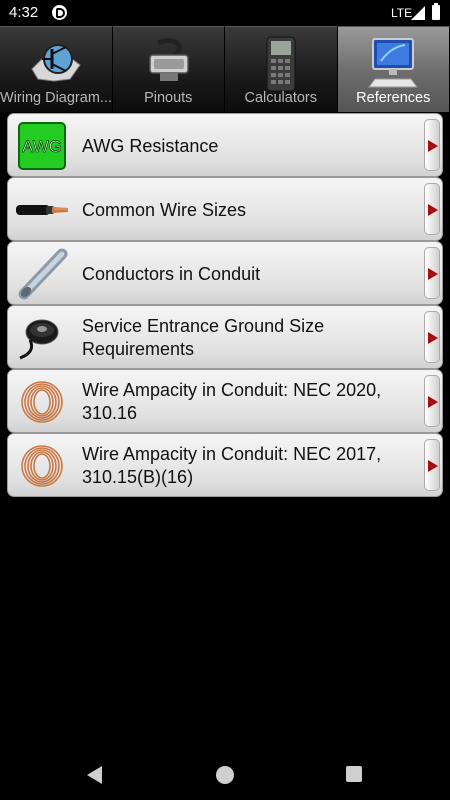  Describe the element at coordinates (42, 338) in the screenshot. I see `wire-spool-icon` at that location.